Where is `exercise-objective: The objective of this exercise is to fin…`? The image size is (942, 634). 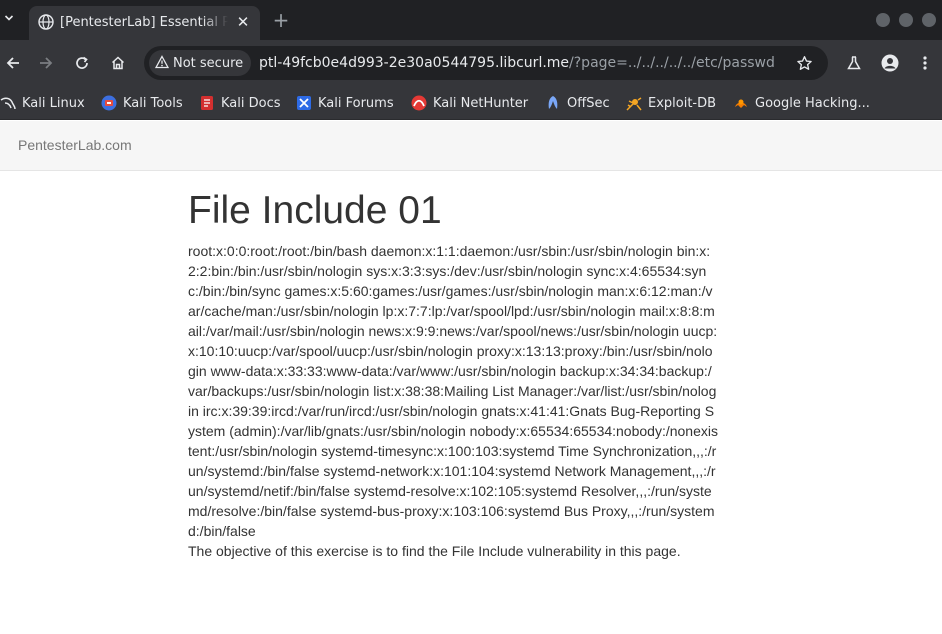 exercise-objective: The objective of this exercise is to fin… is located at coordinates (434, 551).